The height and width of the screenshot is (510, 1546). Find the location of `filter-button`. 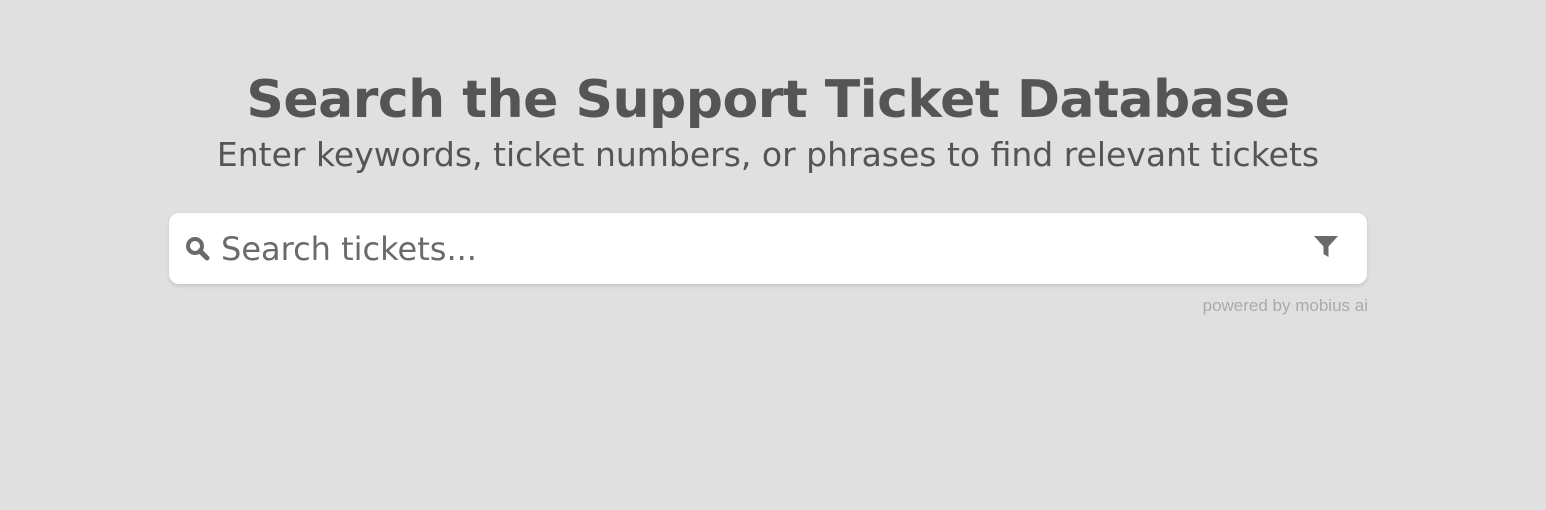

filter-button is located at coordinates (1326, 249).